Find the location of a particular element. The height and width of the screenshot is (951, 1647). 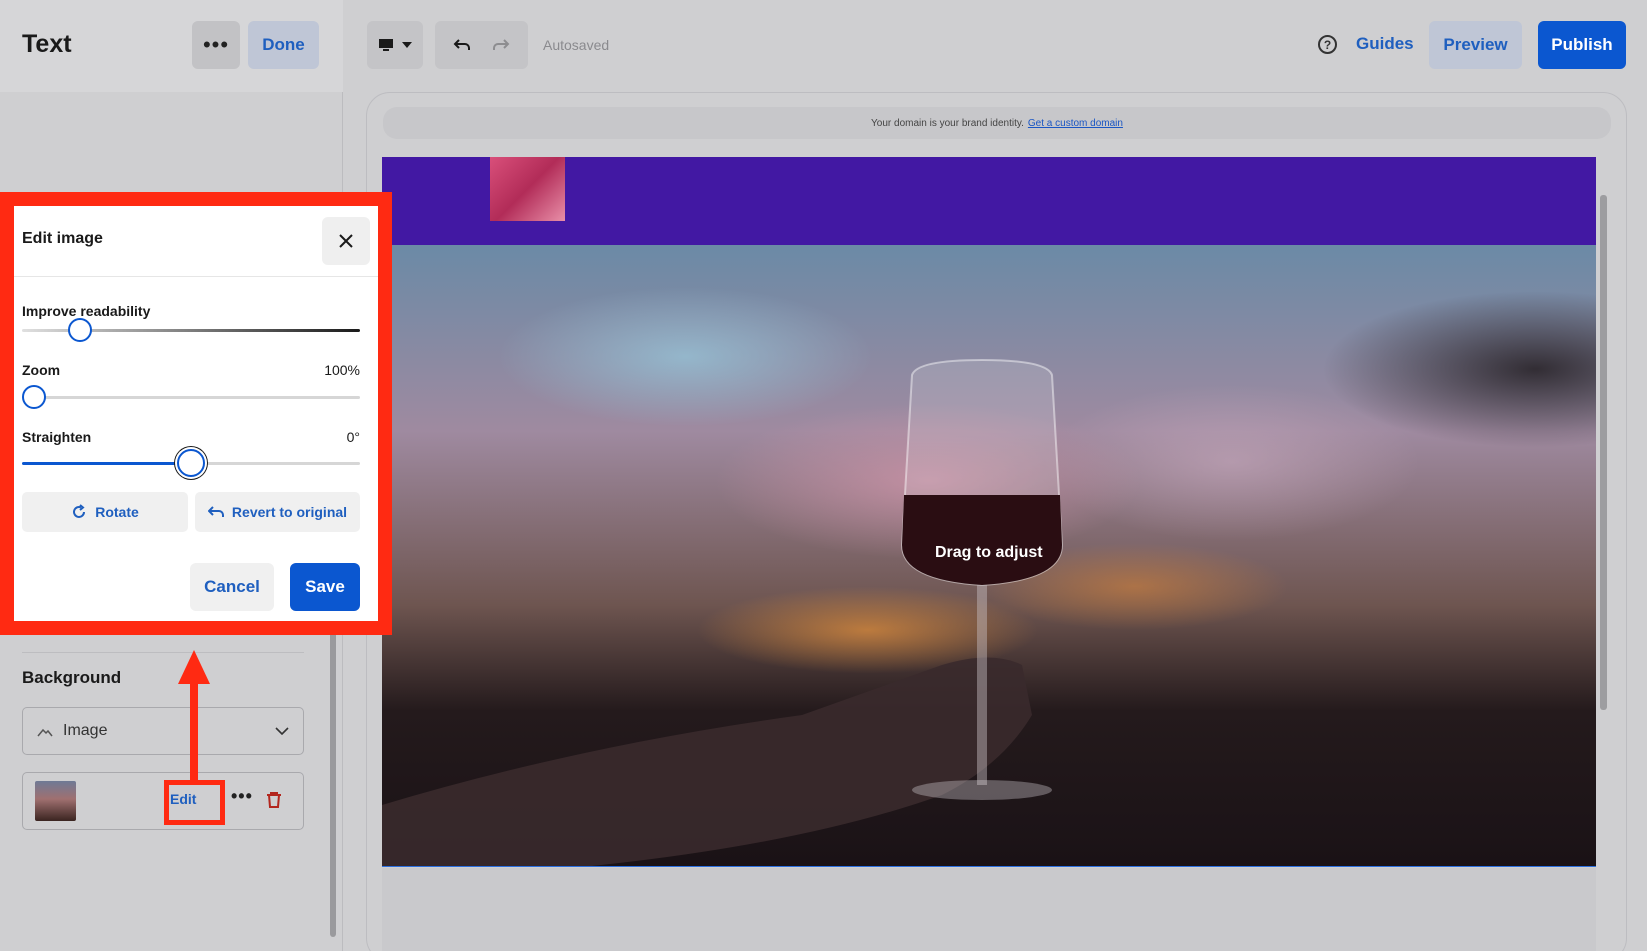

zoom-track is located at coordinates (191, 397).